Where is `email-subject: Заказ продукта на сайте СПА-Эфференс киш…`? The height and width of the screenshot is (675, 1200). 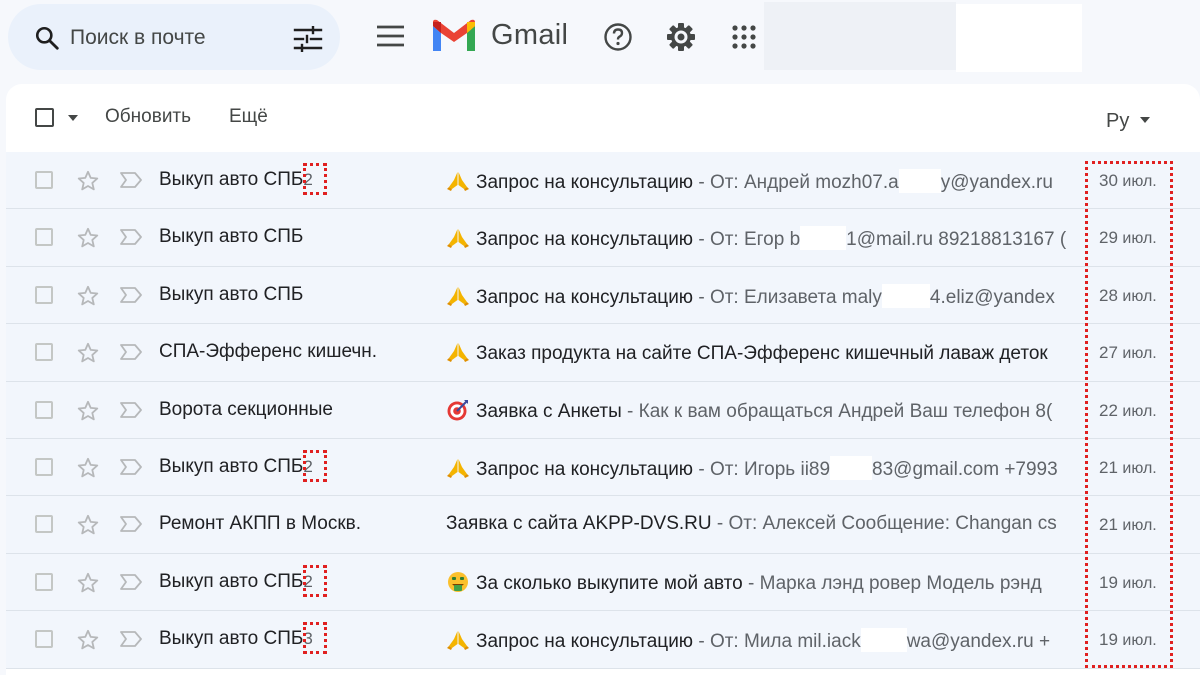 email-subject: Заказ продукта на сайте СПА-Эфференс киш… is located at coordinates (762, 354).